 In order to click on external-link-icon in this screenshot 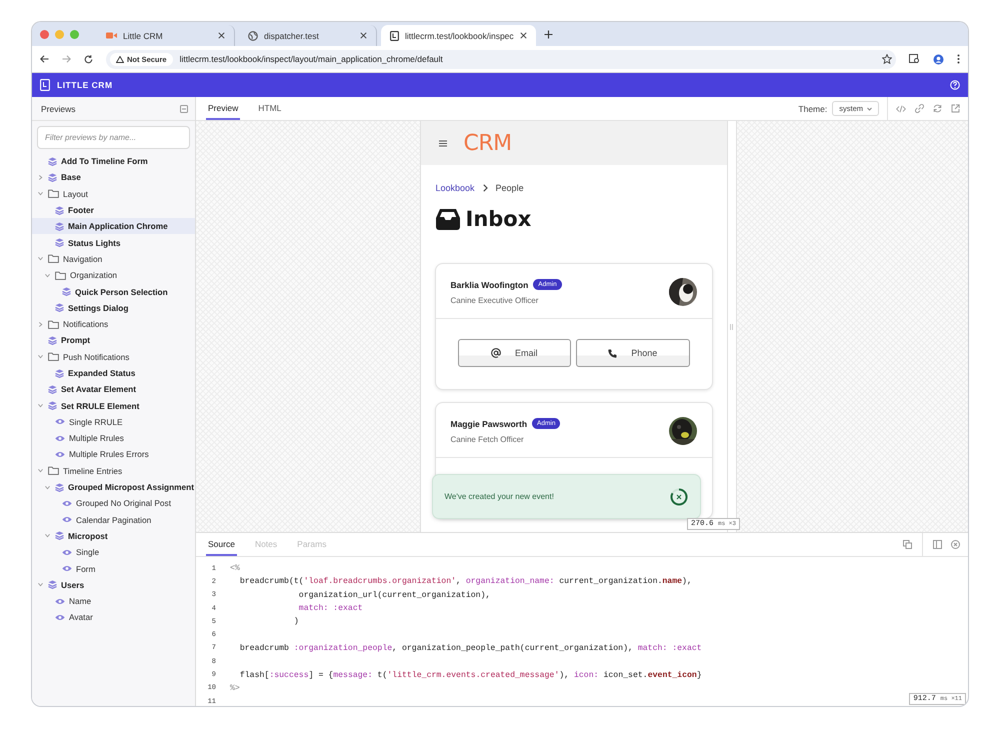, I will do `click(955, 108)`.